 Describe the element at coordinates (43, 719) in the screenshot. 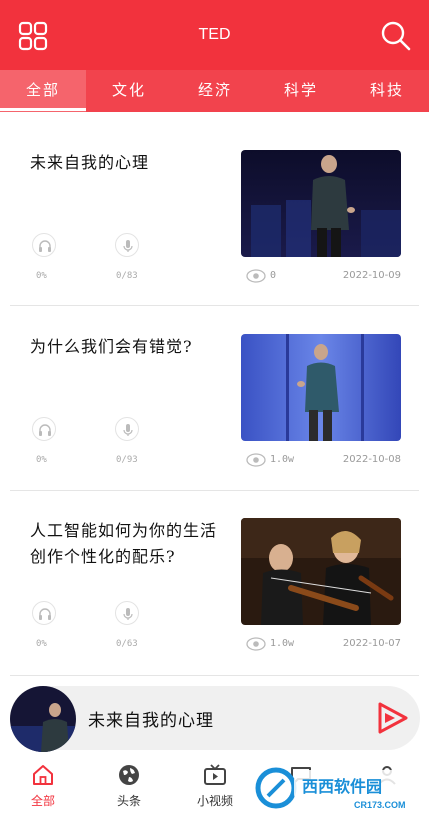

I see `player-cover` at that location.